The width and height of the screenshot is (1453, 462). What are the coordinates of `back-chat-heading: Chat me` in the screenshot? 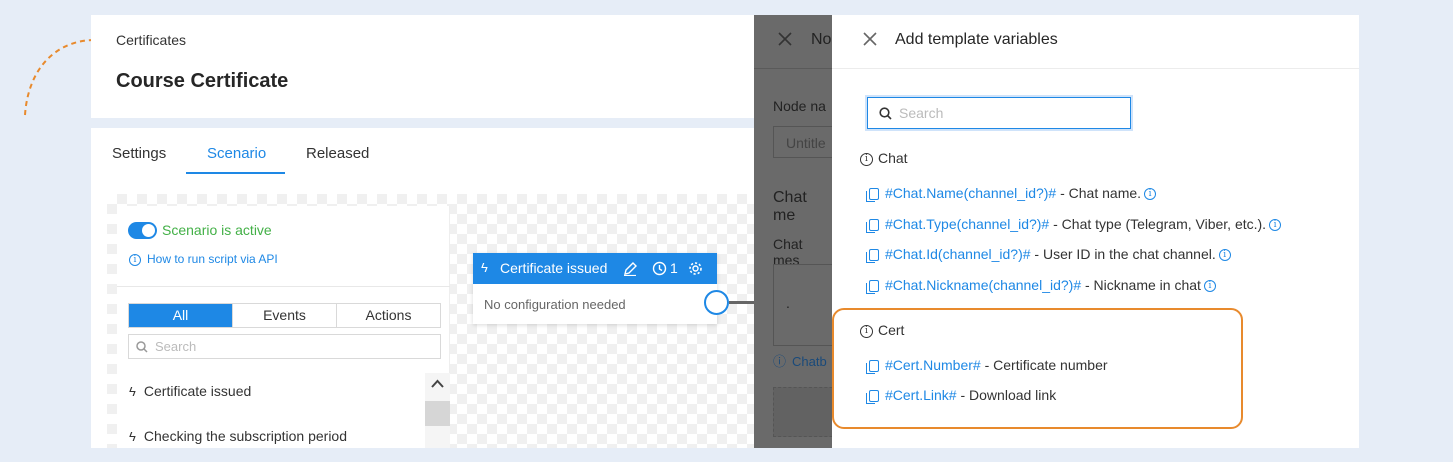 It's located at (790, 206).